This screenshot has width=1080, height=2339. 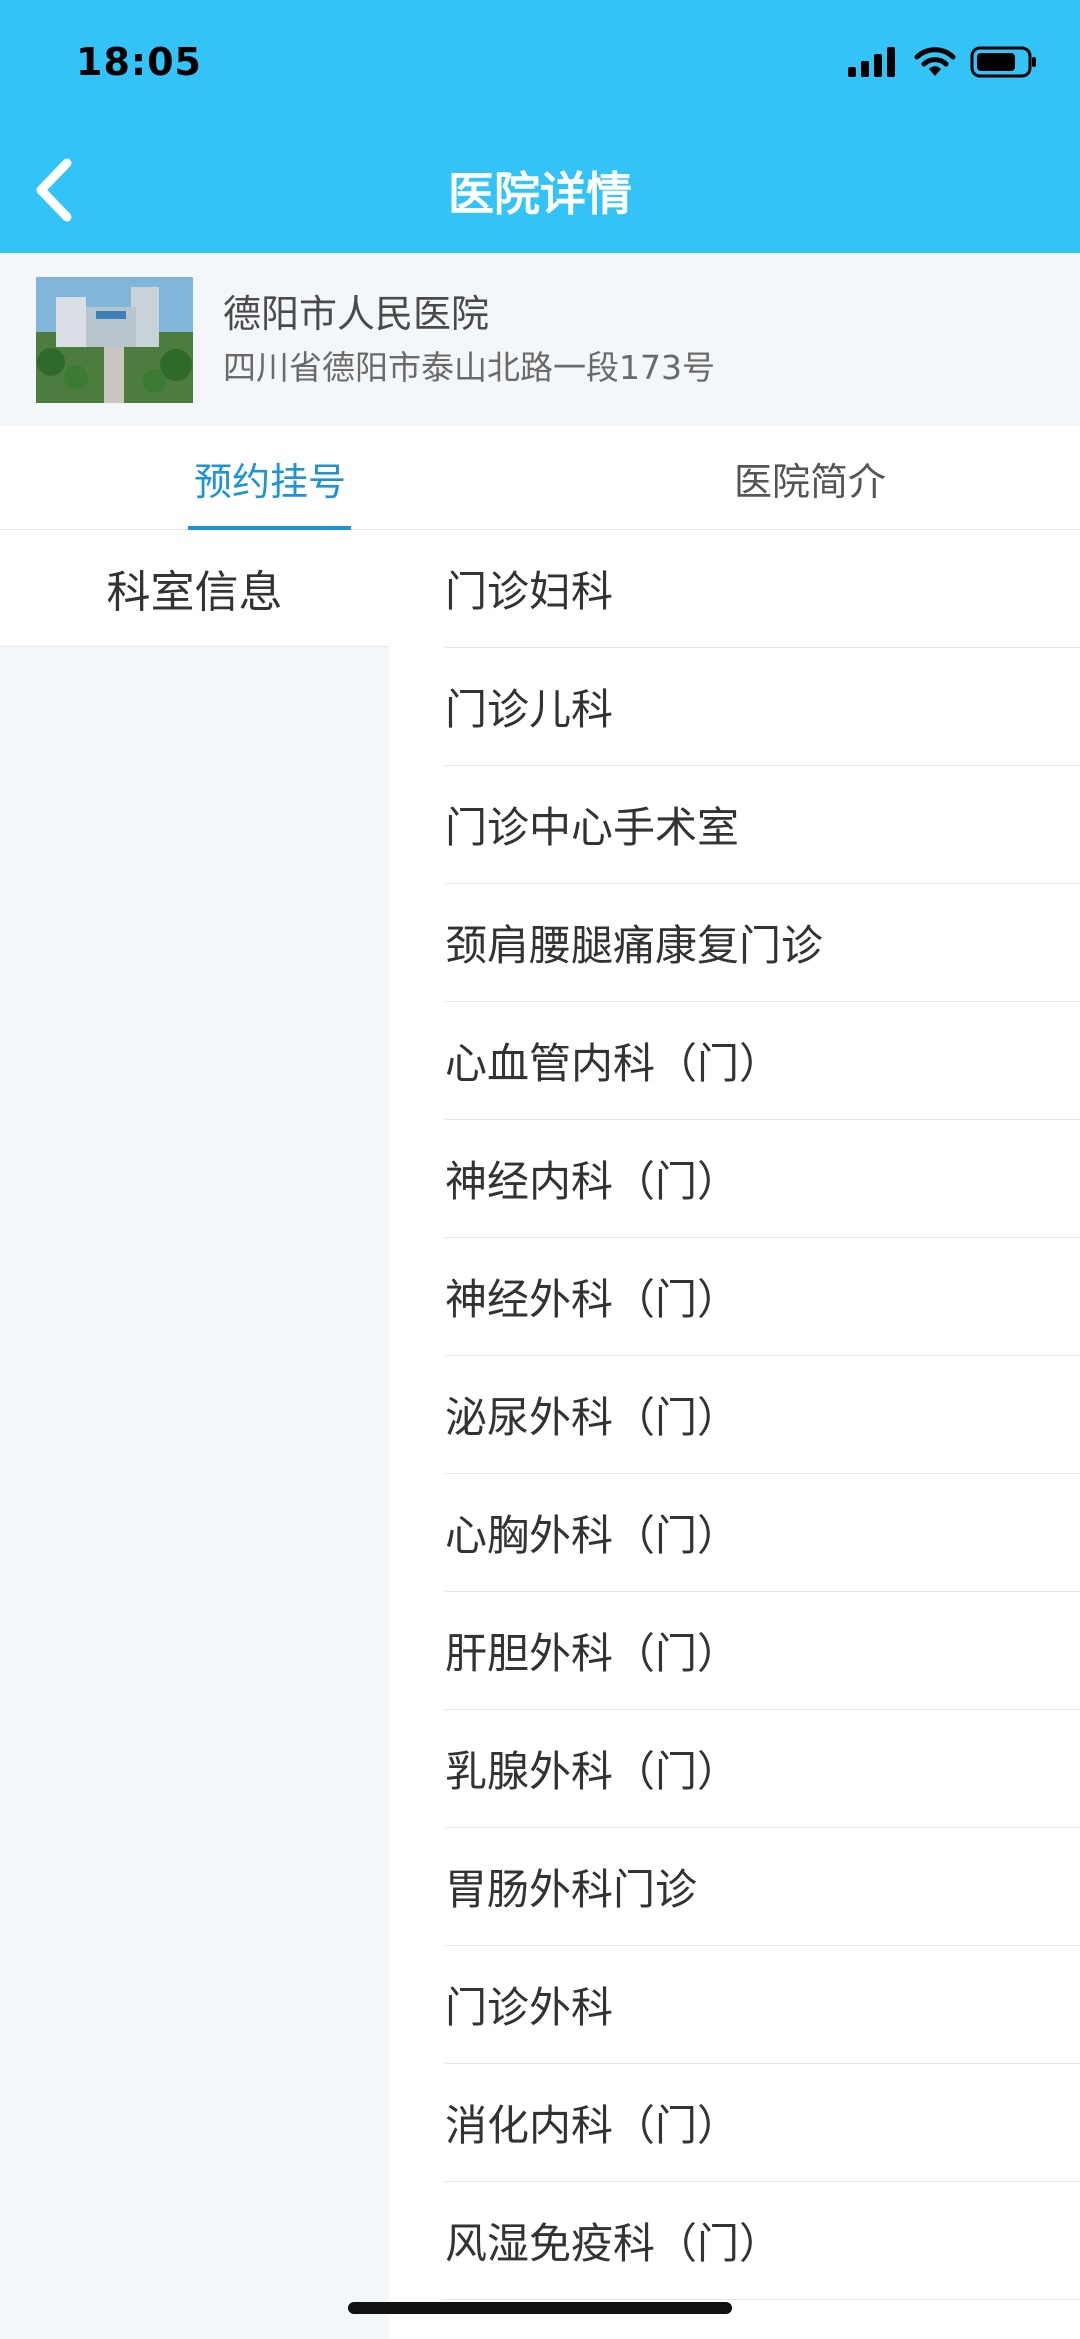 I want to click on department-item: 颈肩腰腿痛康复门诊, so click(x=762, y=943).